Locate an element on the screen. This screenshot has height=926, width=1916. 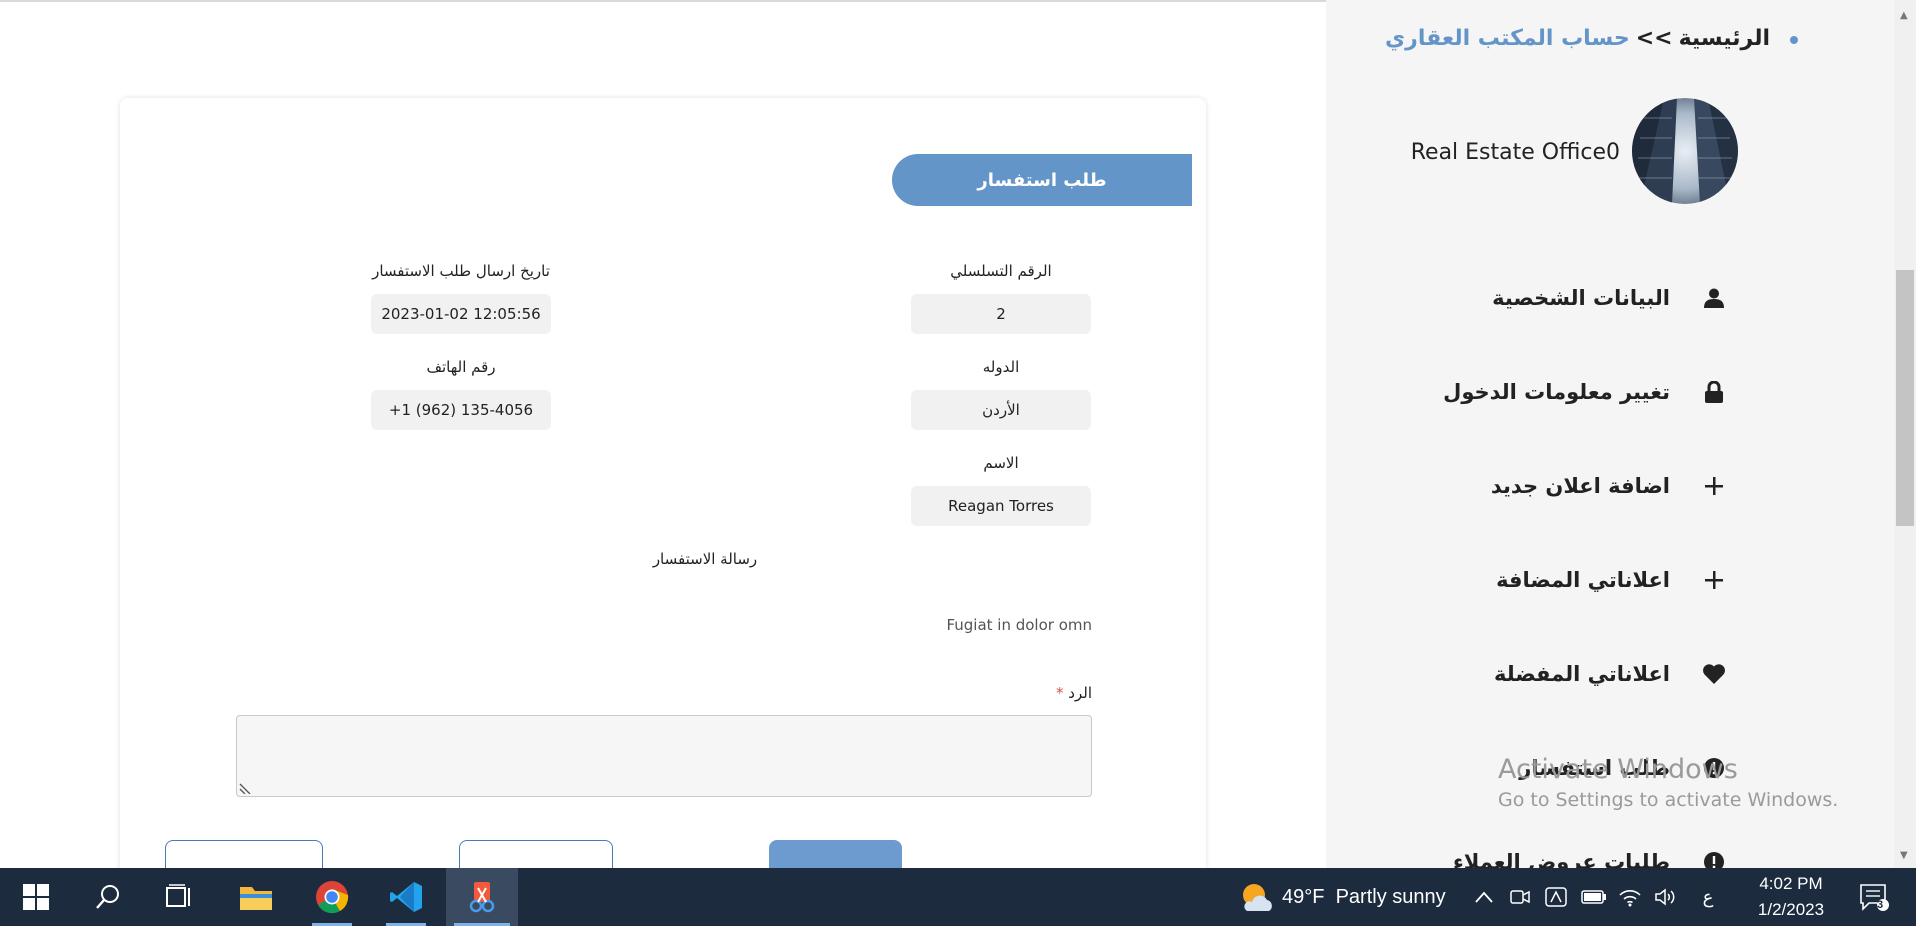
phone-label: رقم الهاتف is located at coordinates (461, 367).